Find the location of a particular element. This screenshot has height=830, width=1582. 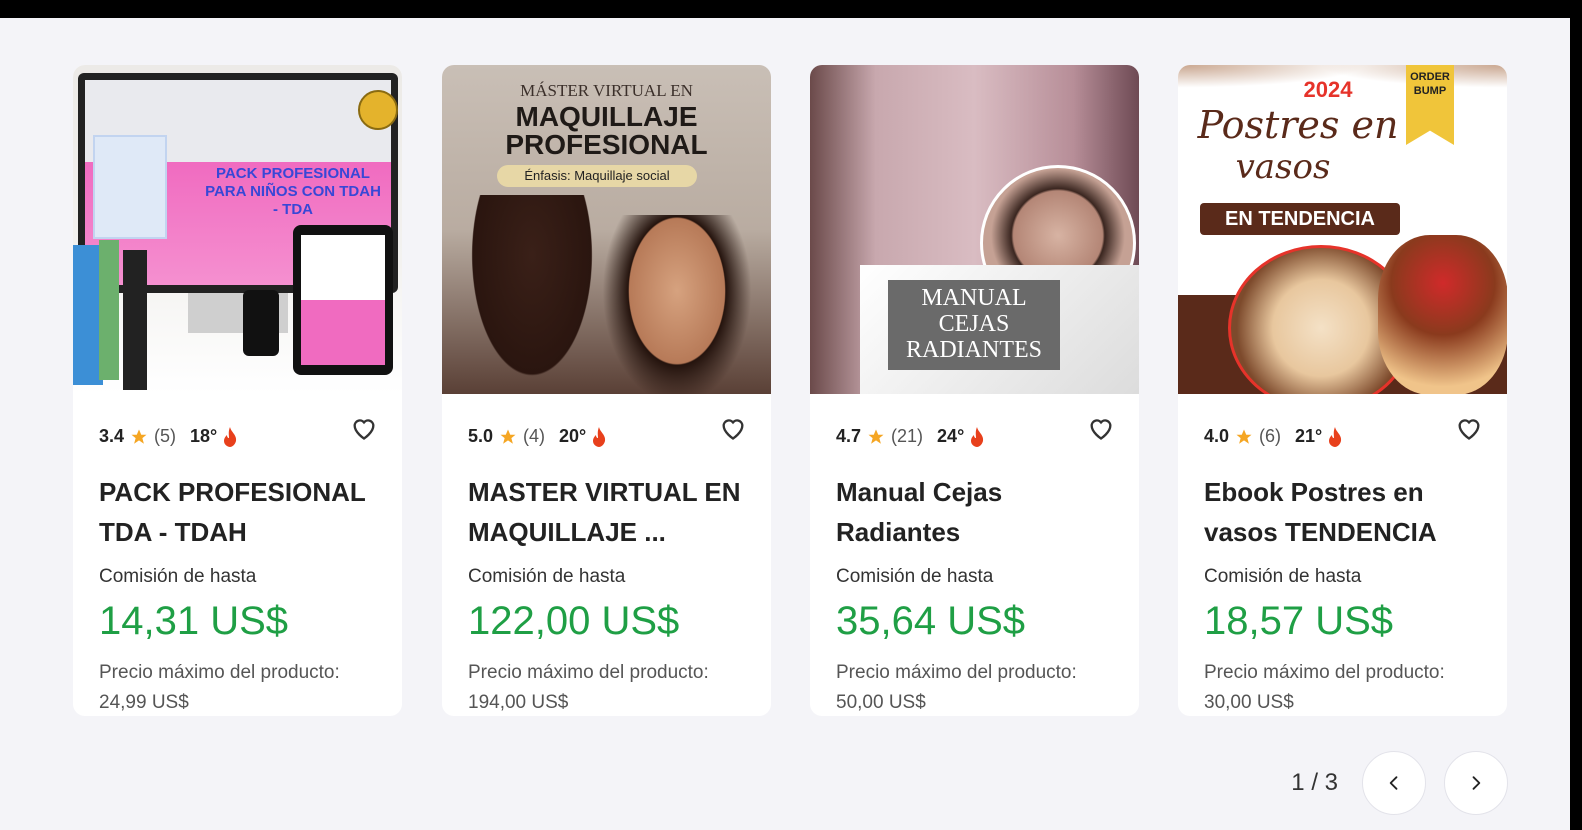

commission-value: 122,00 US$ is located at coordinates (574, 621).